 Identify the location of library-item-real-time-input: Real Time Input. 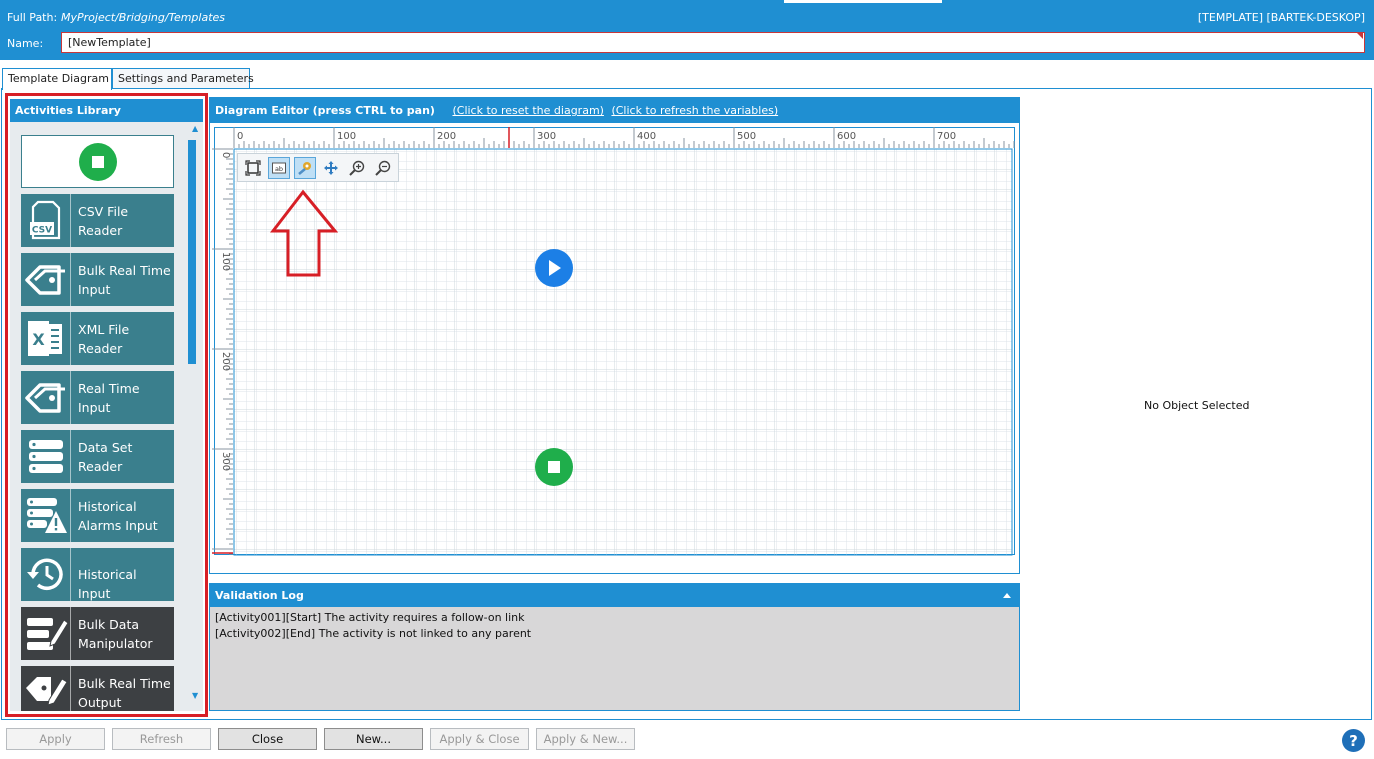
(97, 397).